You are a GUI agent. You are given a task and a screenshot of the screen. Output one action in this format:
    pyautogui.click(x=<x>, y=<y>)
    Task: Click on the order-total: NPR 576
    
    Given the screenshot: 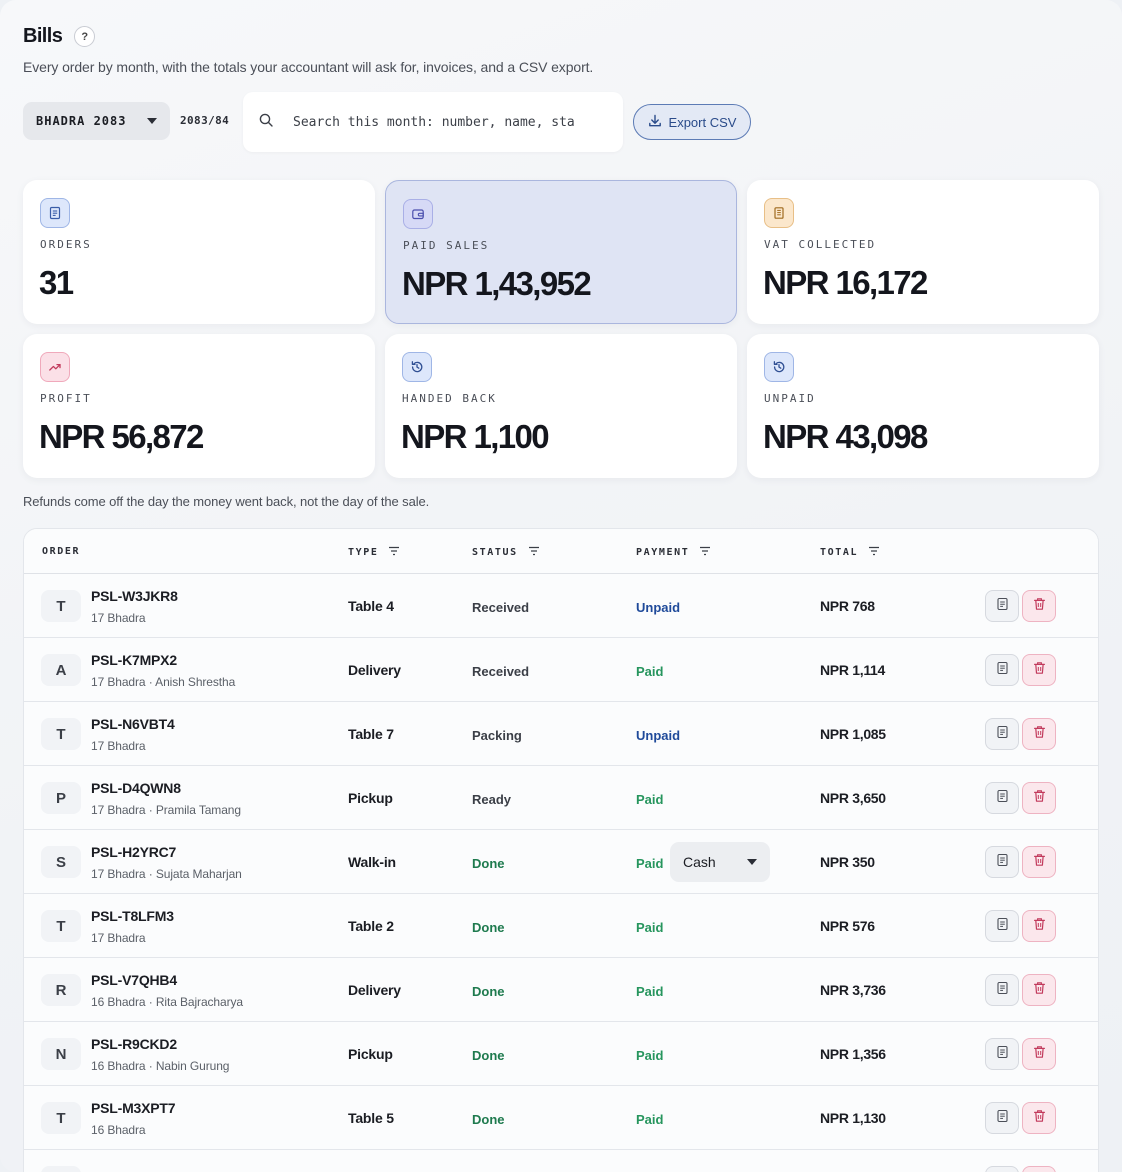 What is the action you would take?
    pyautogui.click(x=847, y=926)
    